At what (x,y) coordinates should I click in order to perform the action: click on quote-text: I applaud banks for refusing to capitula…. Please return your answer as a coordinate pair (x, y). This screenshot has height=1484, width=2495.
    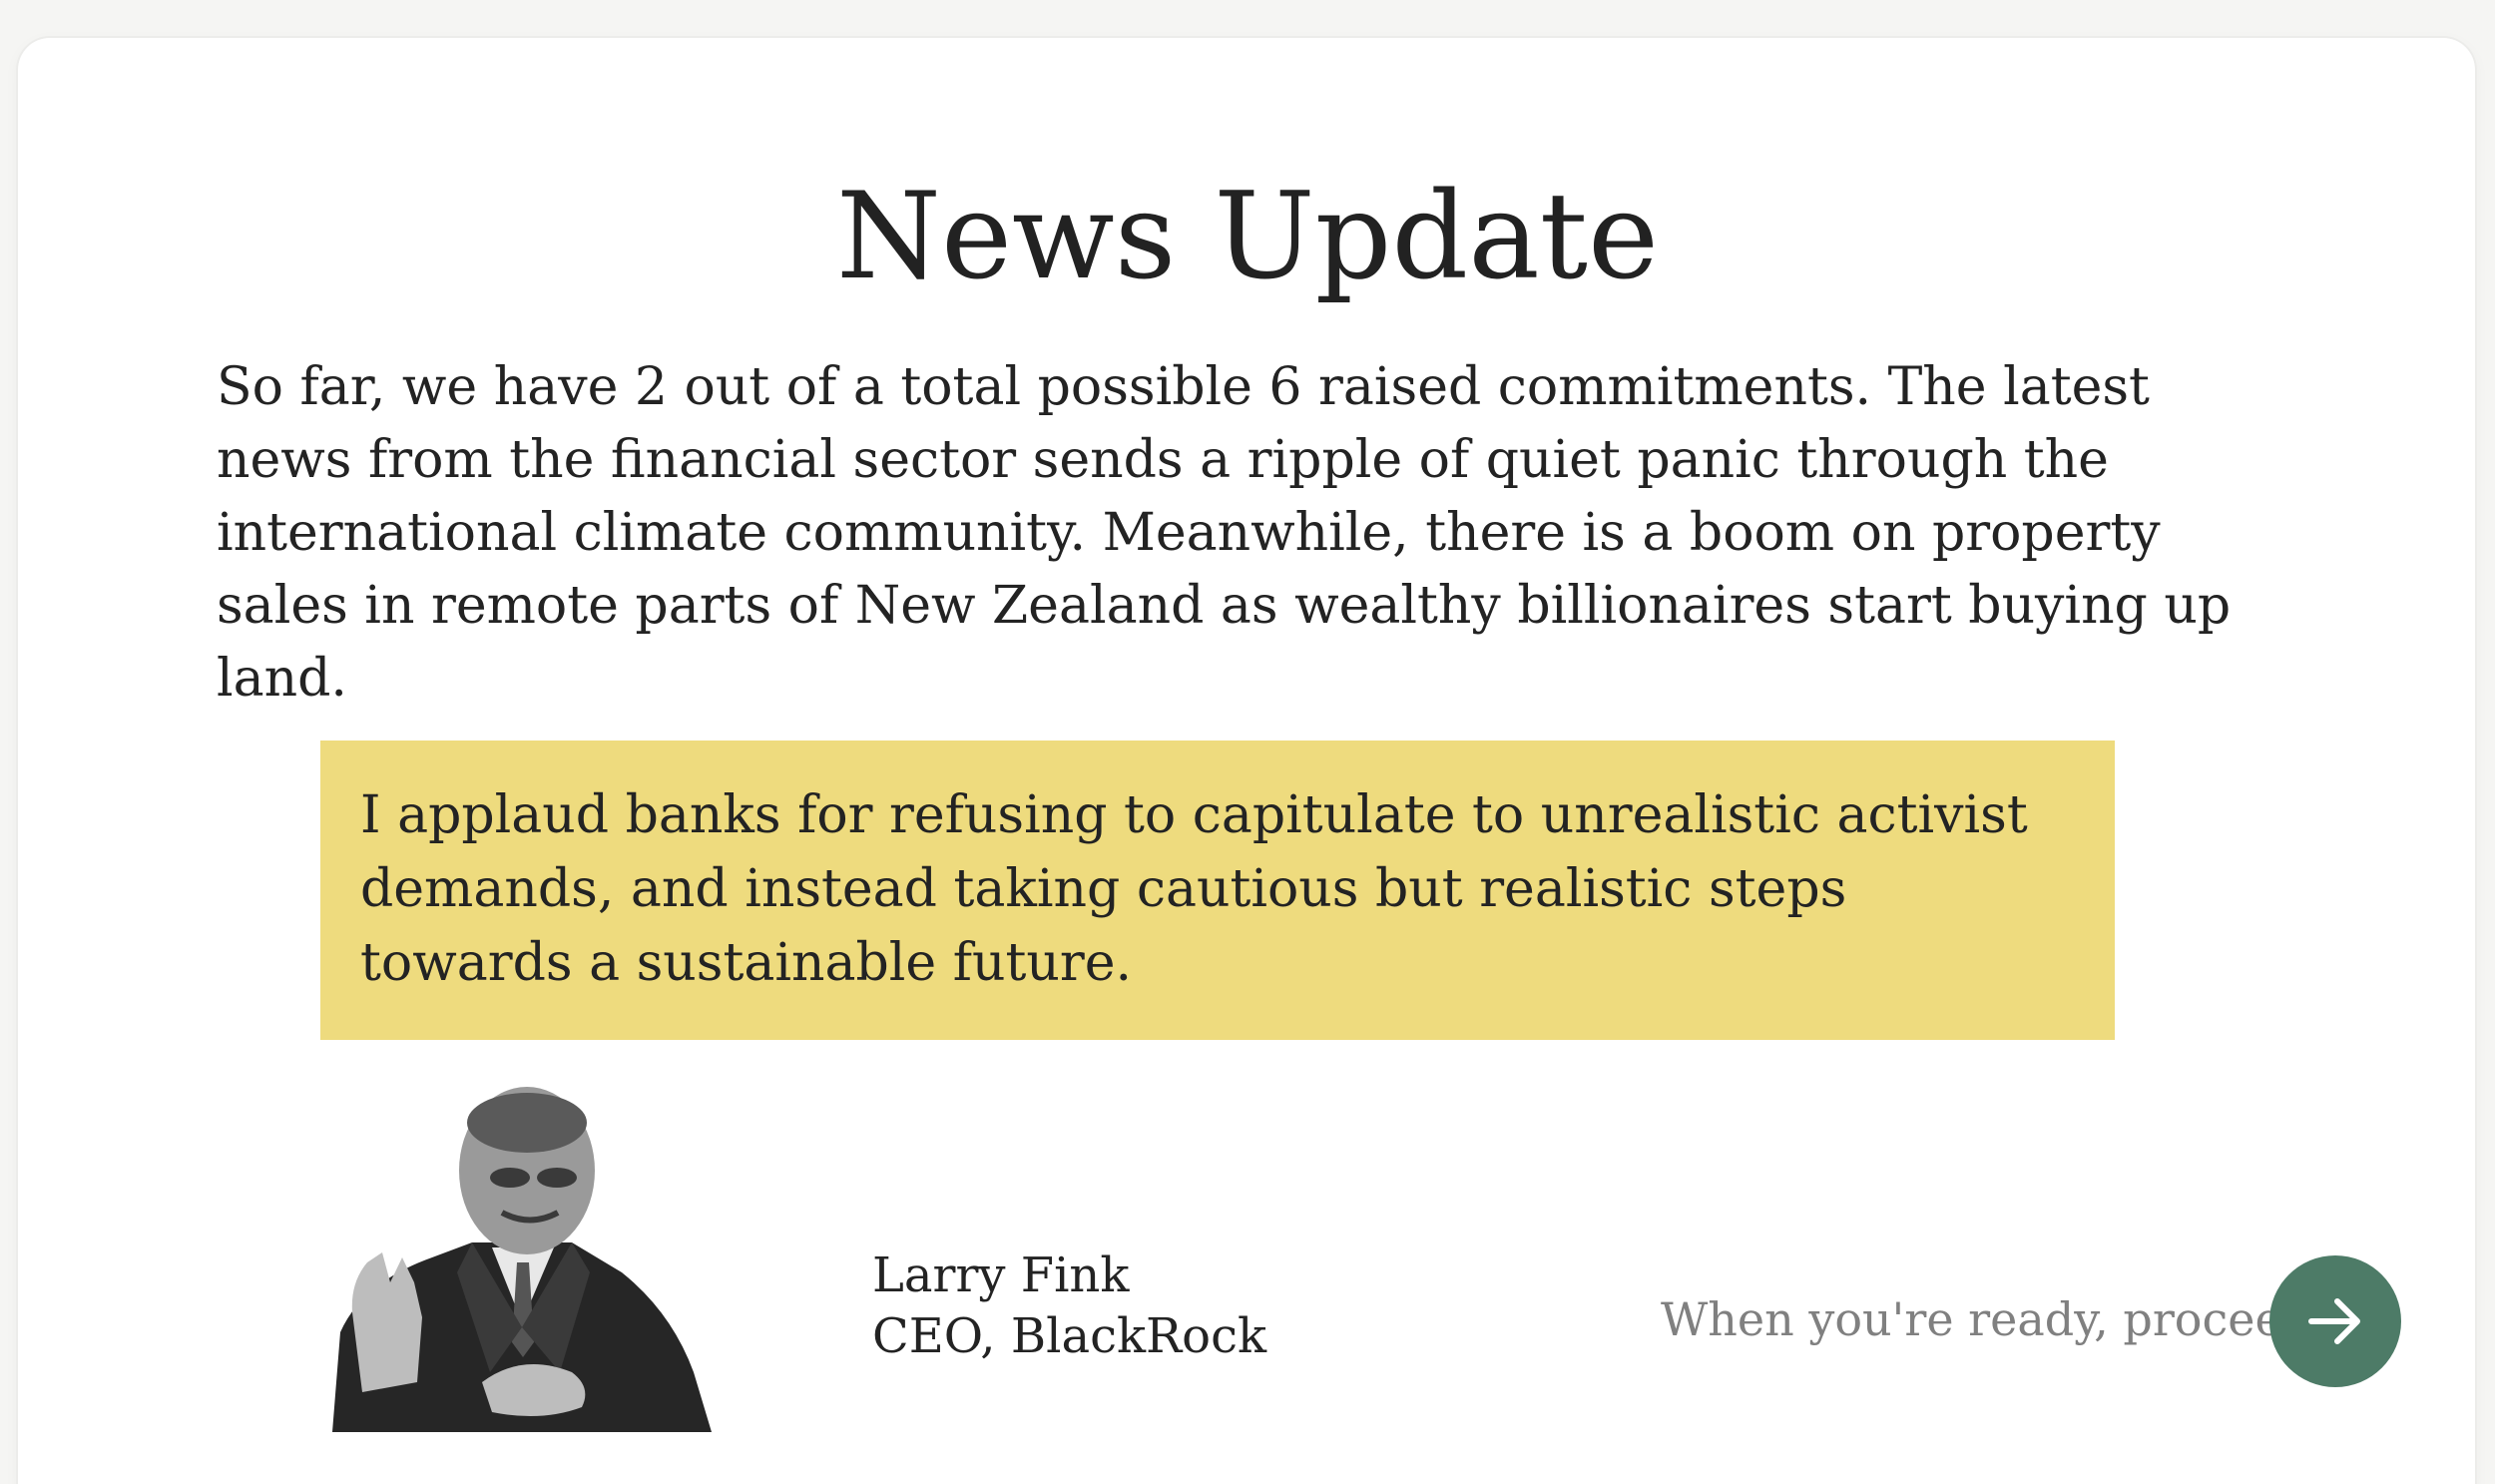
    Looking at the image, I should click on (1194, 889).